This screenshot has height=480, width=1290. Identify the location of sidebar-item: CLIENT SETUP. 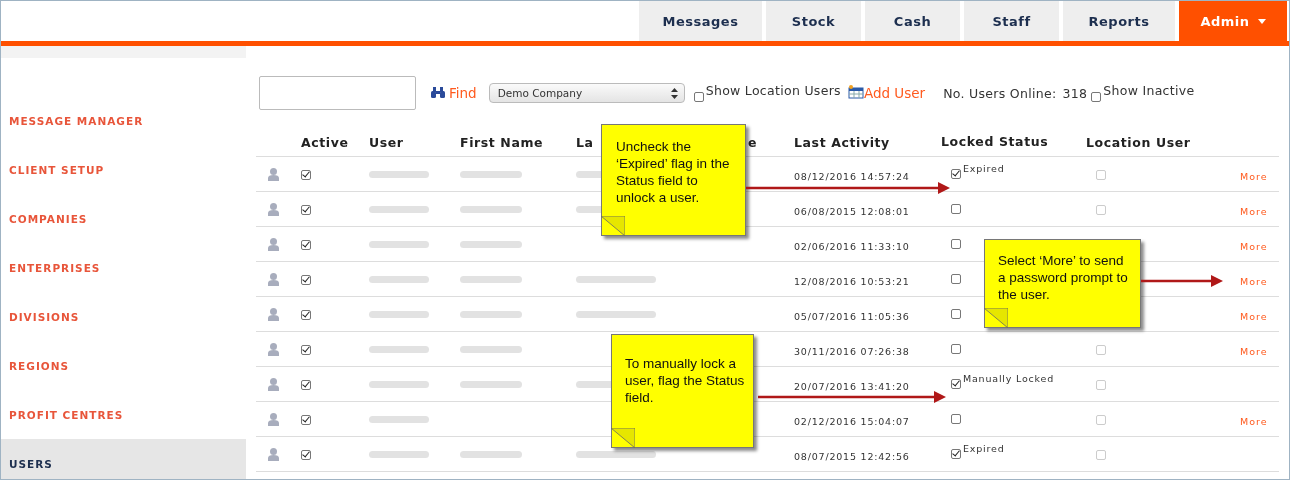
(123, 169).